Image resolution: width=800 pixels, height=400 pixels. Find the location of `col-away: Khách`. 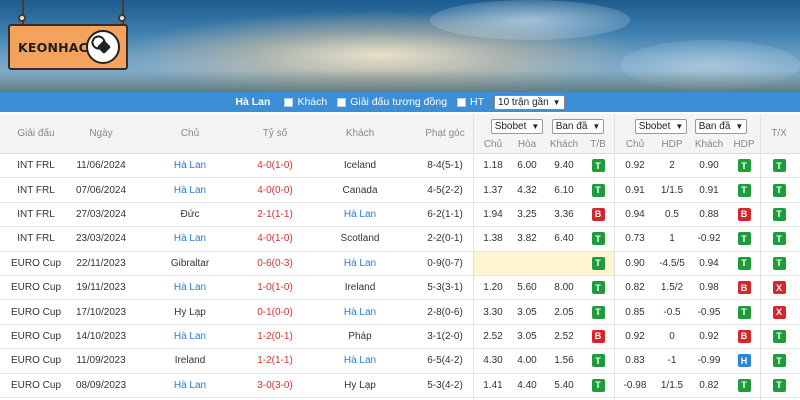

col-away: Khách is located at coordinates (360, 133).